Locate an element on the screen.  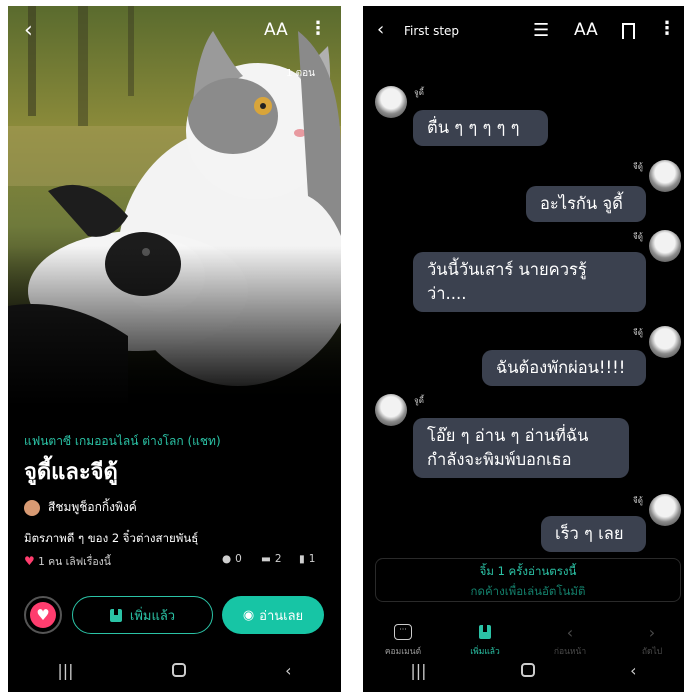
comment-stat: ● 0 is located at coordinates (232, 559).